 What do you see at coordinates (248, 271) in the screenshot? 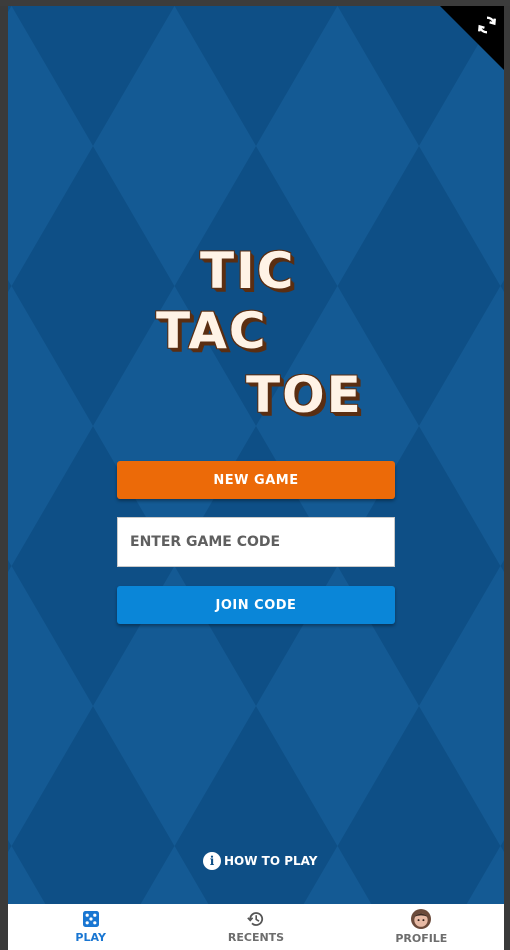
I see `title-tic: TIC` at bounding box center [248, 271].